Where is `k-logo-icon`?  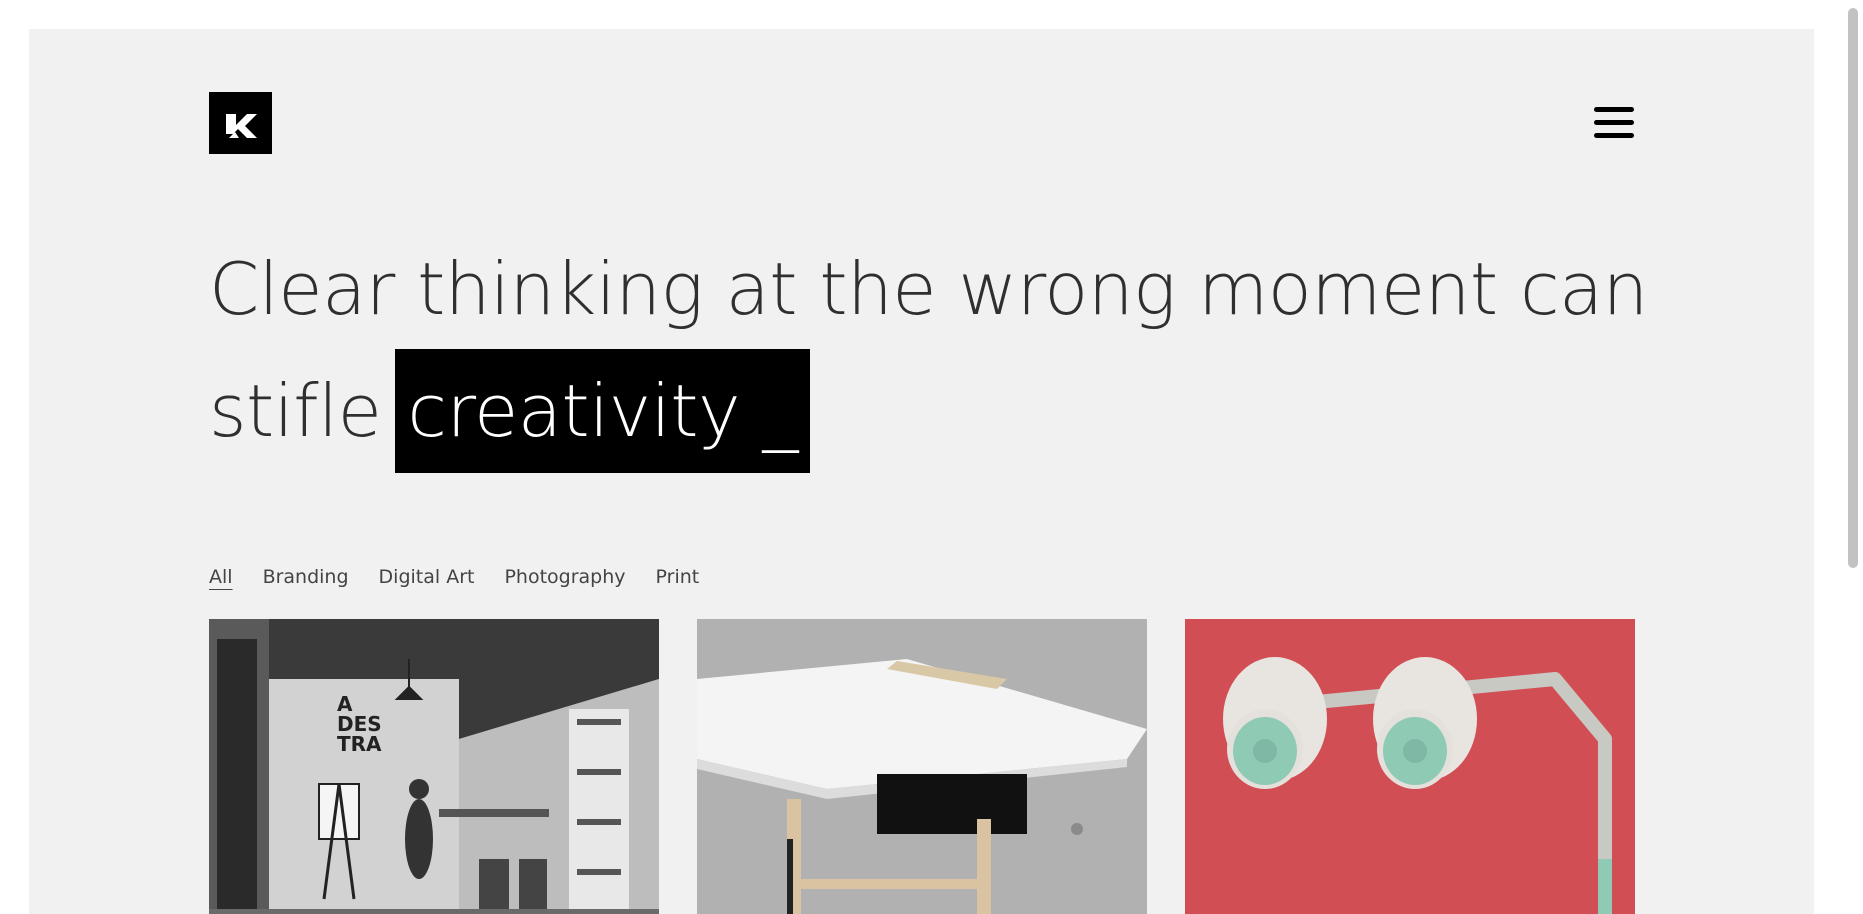 k-logo-icon is located at coordinates (240, 123).